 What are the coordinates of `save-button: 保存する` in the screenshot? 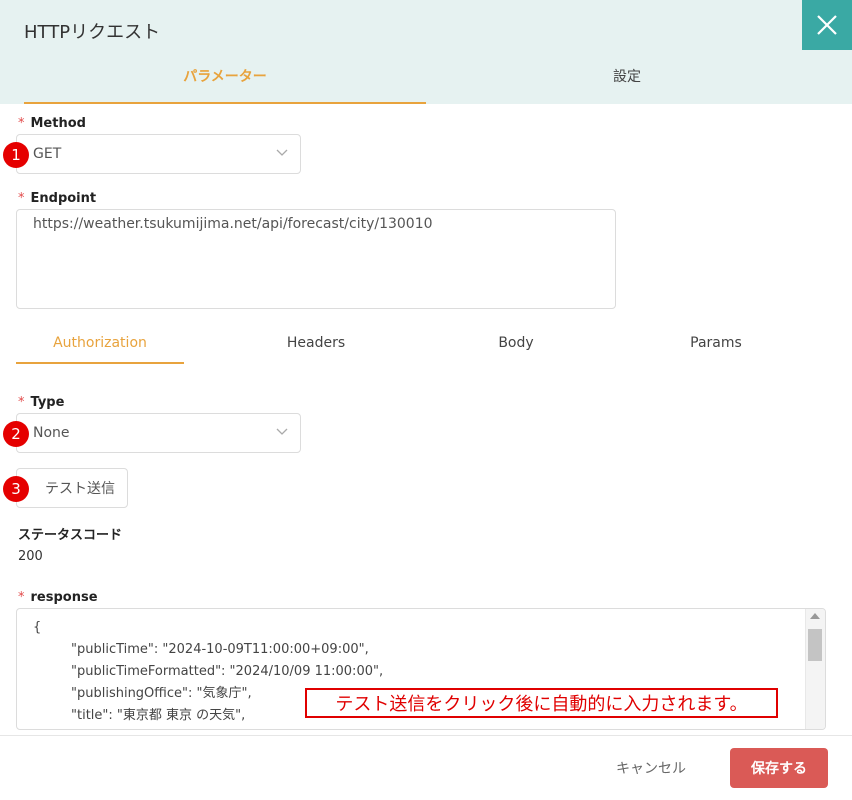 It's located at (779, 768).